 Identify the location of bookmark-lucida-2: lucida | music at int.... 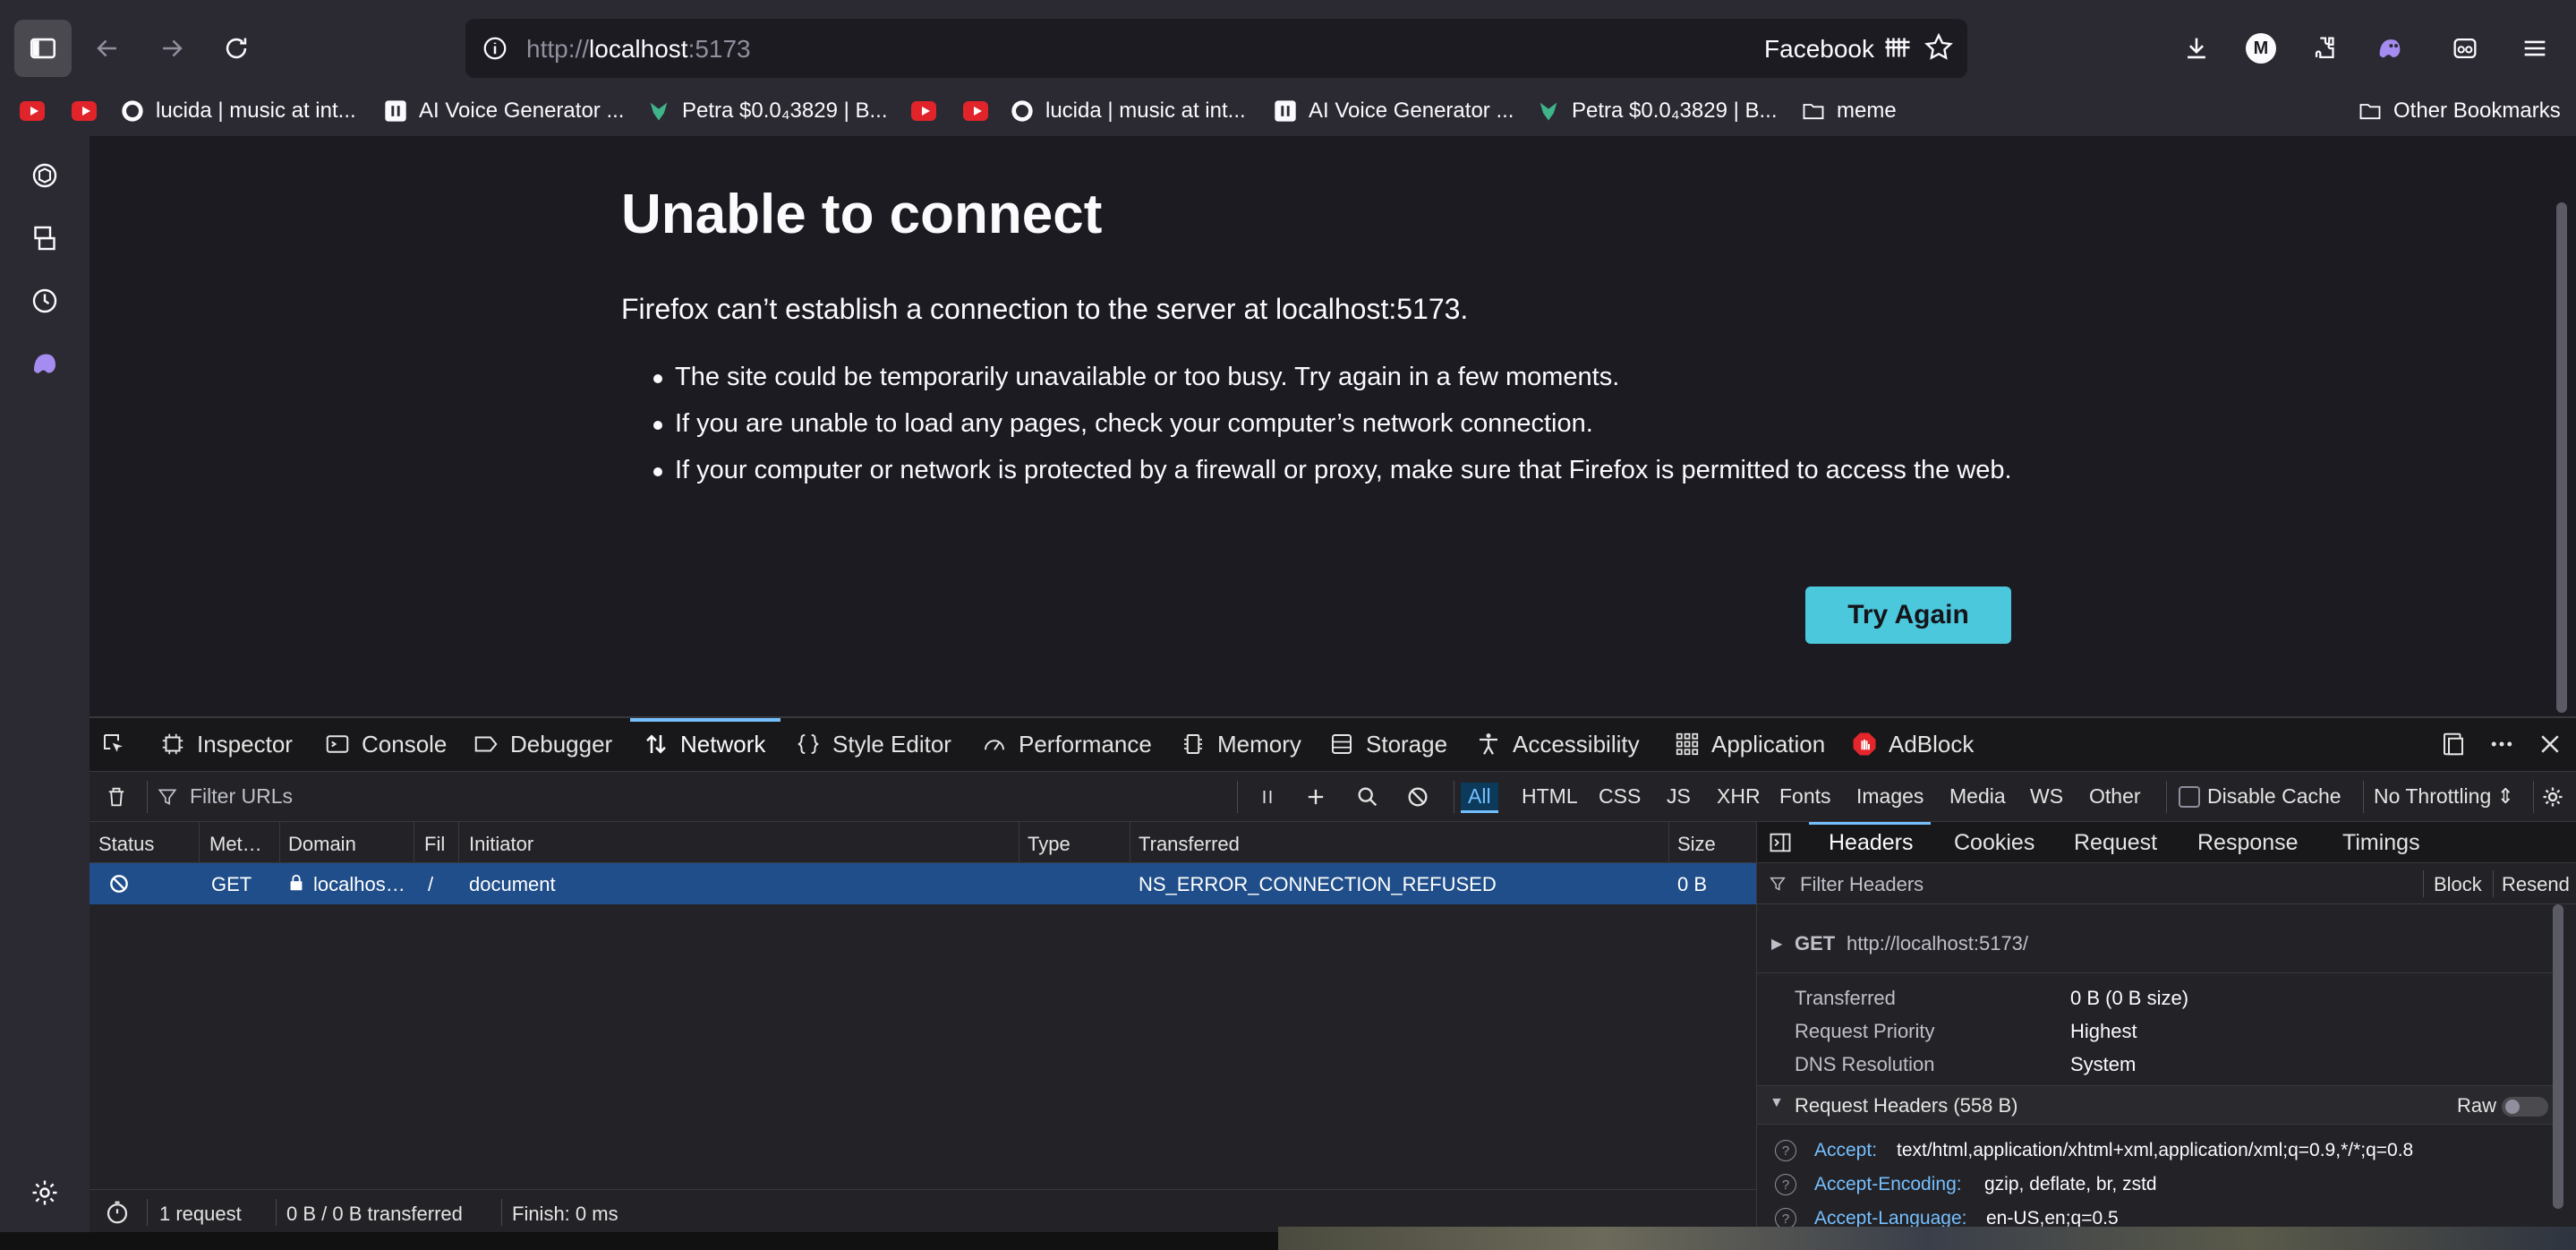
(1128, 111).